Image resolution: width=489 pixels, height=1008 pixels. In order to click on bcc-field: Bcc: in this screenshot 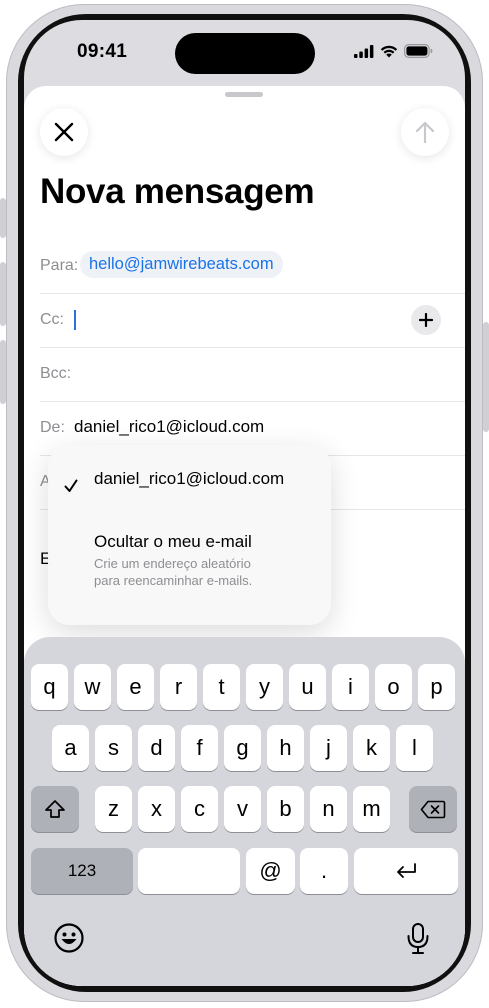, I will do `click(252, 374)`.